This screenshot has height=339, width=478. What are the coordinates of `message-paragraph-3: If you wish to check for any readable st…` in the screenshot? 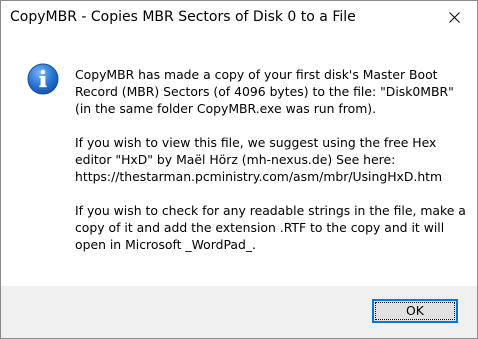 It's located at (270, 227).